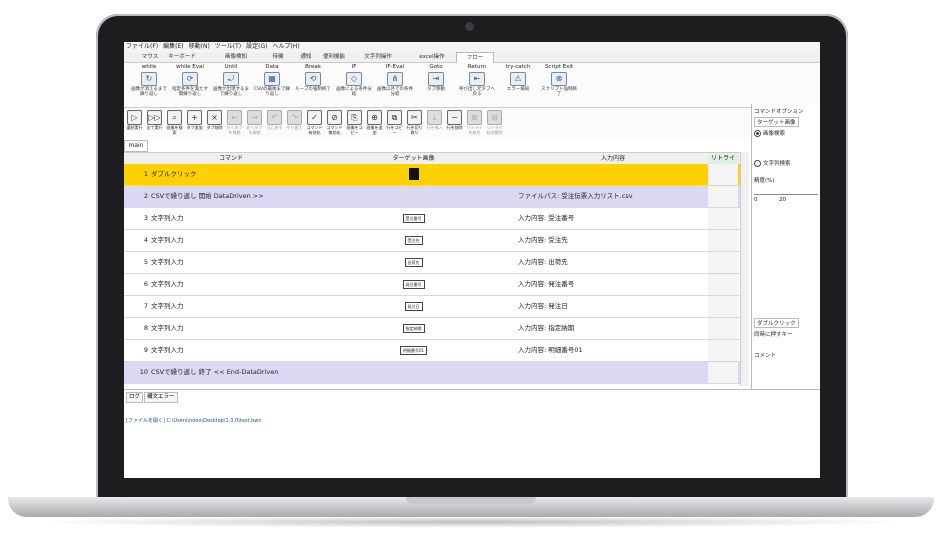 Image resolution: width=942 pixels, height=554 pixels. I want to click on table-row: 4 文字列入力 受注先 入力内容: 受注先, so click(432, 241).